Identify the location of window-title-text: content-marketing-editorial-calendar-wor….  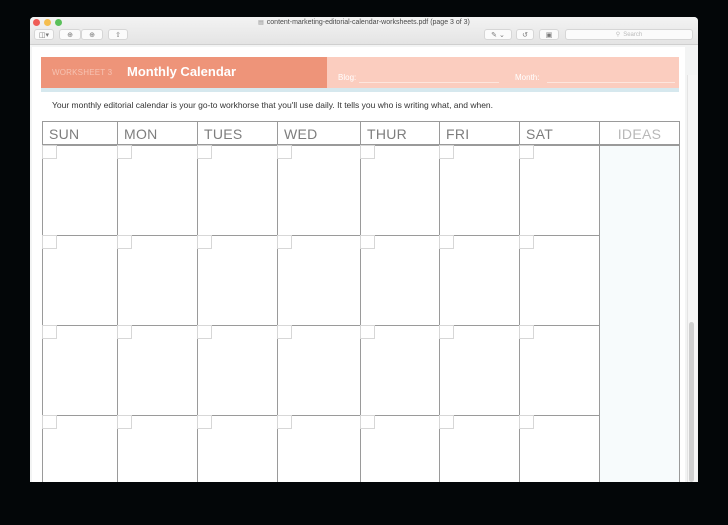
(368, 22).